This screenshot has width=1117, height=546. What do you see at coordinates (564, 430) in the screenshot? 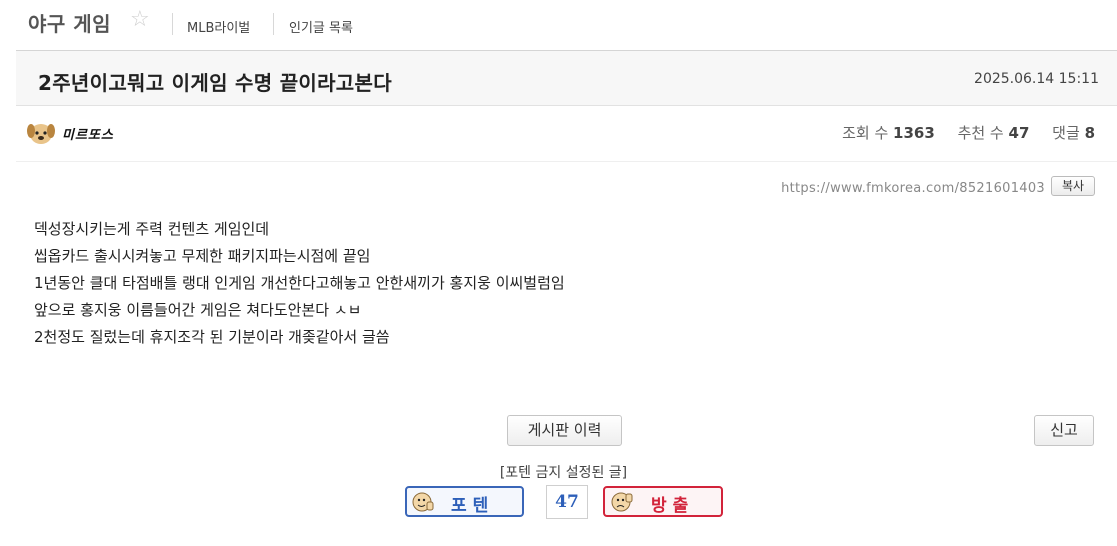
I see `board-history-button: 게시판 이력` at bounding box center [564, 430].